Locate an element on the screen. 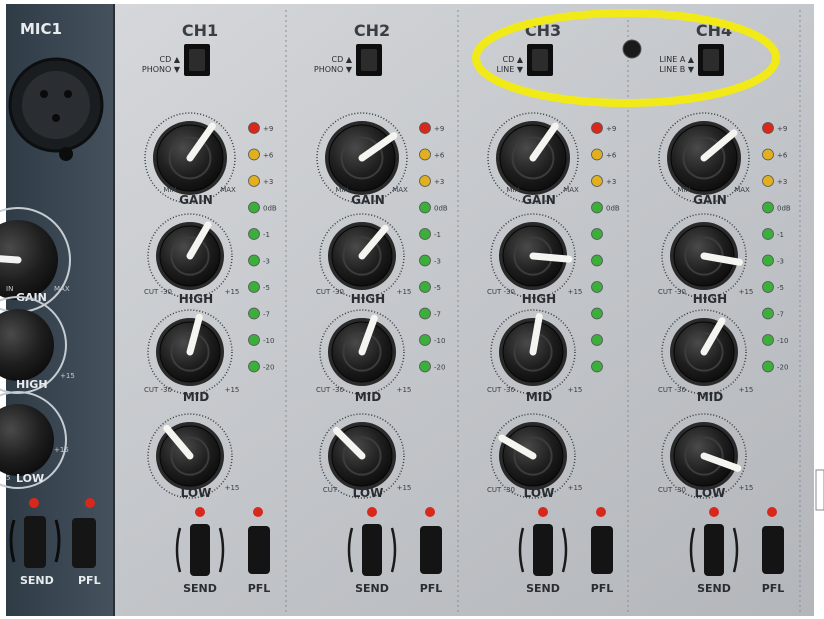 Image resolution: width=824 pixels, height=619 pixels. screw-icon is located at coordinates (632, 49).